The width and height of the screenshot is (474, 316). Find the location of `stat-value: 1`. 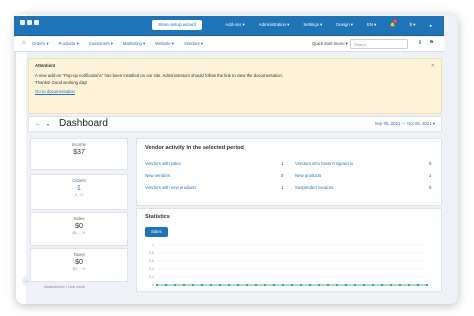

stat-value: 1 is located at coordinates (79, 188).